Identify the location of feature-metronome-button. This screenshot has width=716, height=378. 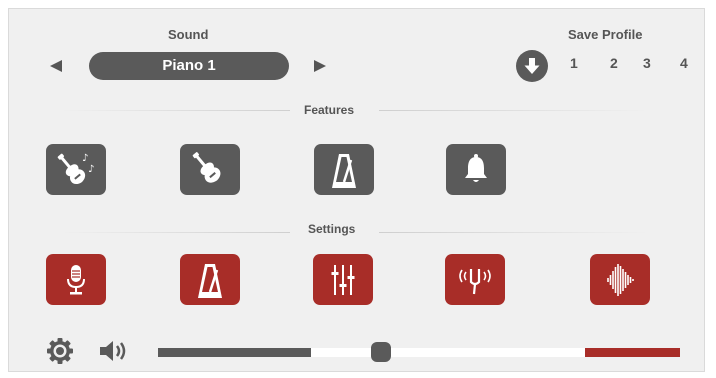
(344, 169).